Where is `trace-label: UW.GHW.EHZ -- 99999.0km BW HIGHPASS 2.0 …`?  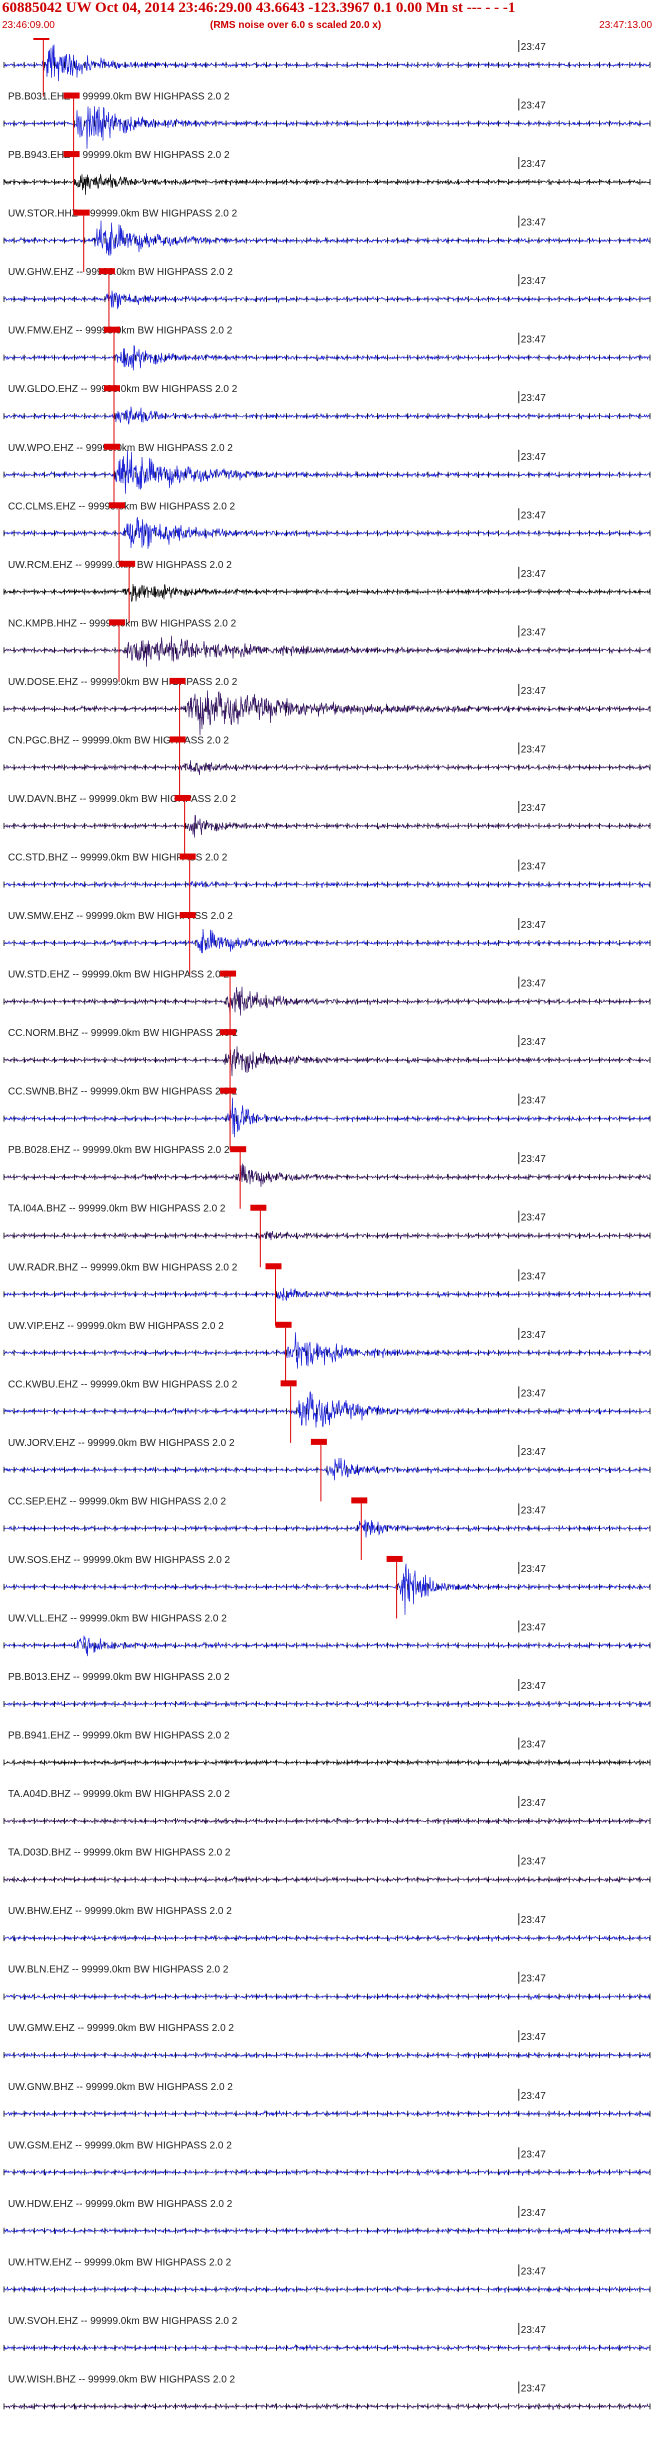
trace-label: UW.GHW.EHZ -- 99999.0km BW HIGHPASS 2.0 … is located at coordinates (120, 272).